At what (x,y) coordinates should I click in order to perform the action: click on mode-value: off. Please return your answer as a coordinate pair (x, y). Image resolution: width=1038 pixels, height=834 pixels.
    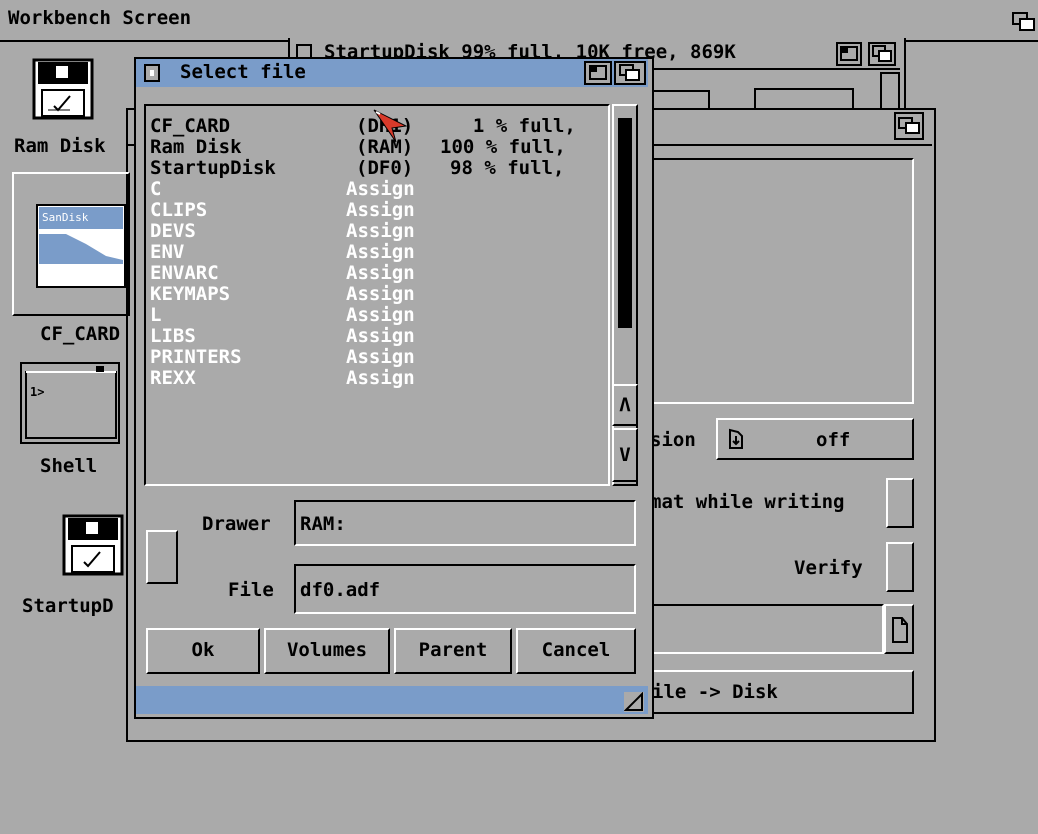
    Looking at the image, I should click on (833, 440).